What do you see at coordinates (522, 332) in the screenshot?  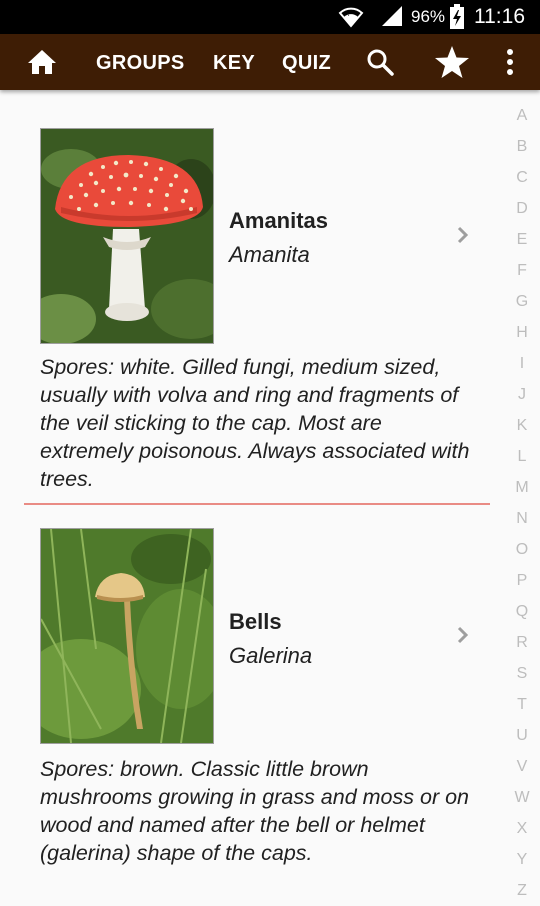 I see `index-letter: H` at bounding box center [522, 332].